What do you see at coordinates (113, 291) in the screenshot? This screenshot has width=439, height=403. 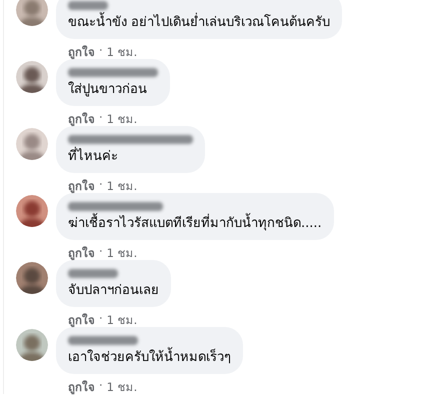 I see `comment-text: จับปลาฯก่อนเลย` at bounding box center [113, 291].